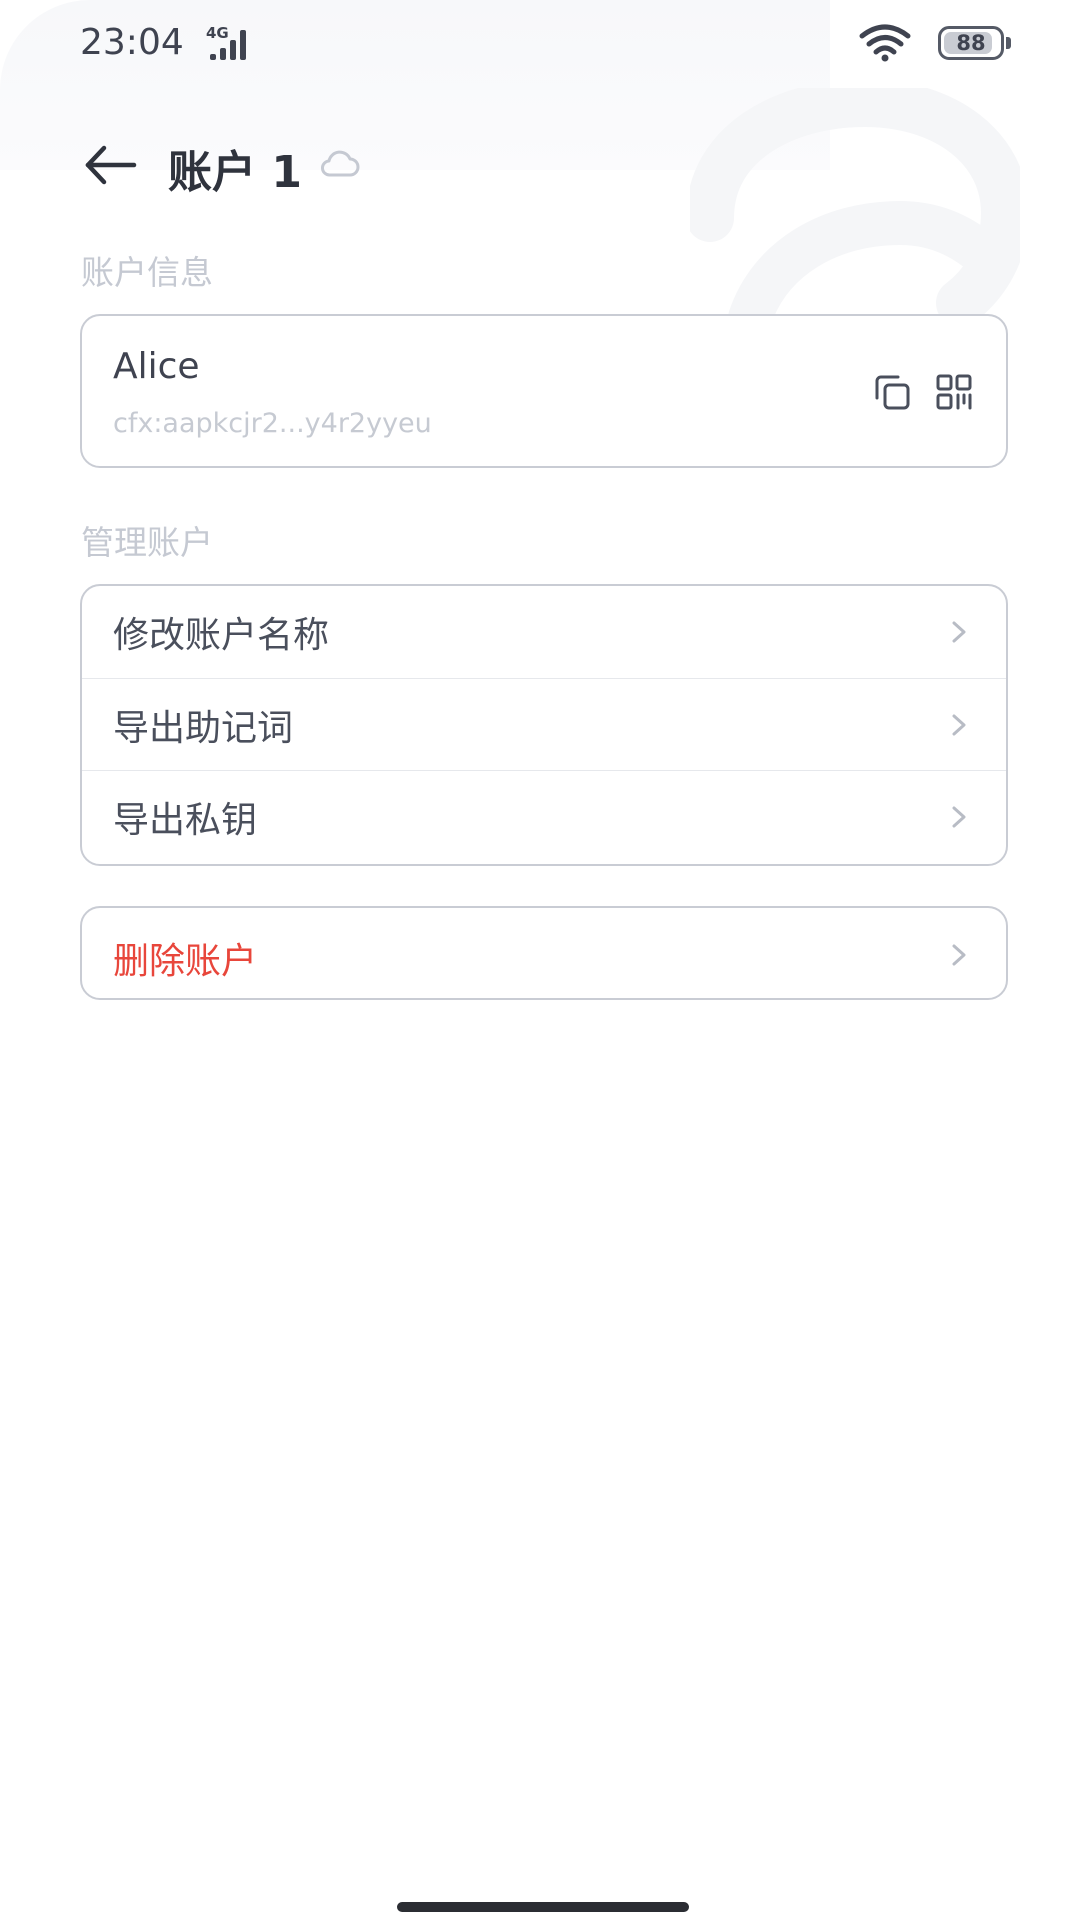 The image size is (1080, 1920). Describe the element at coordinates (543, 1907) in the screenshot. I see `home-indicator` at that location.